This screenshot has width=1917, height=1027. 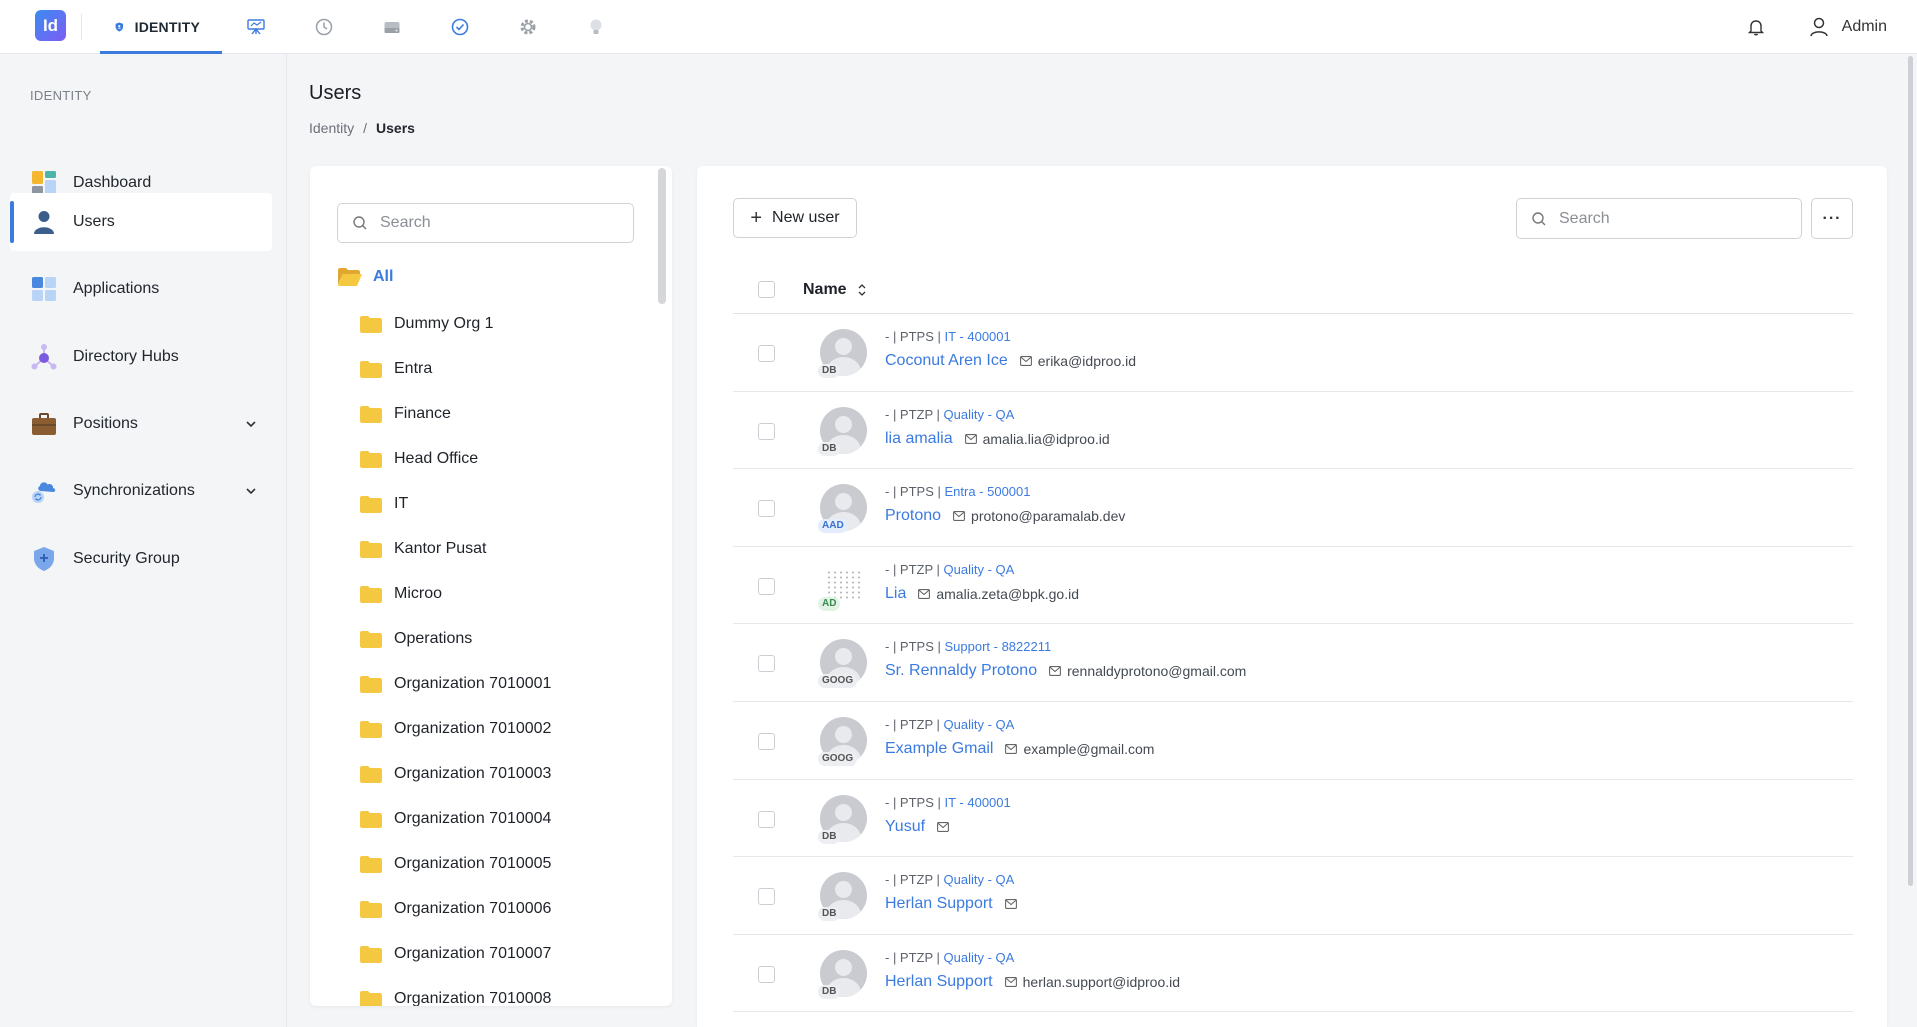 What do you see at coordinates (829, 991) in the screenshot?
I see `source-badge: DB` at bounding box center [829, 991].